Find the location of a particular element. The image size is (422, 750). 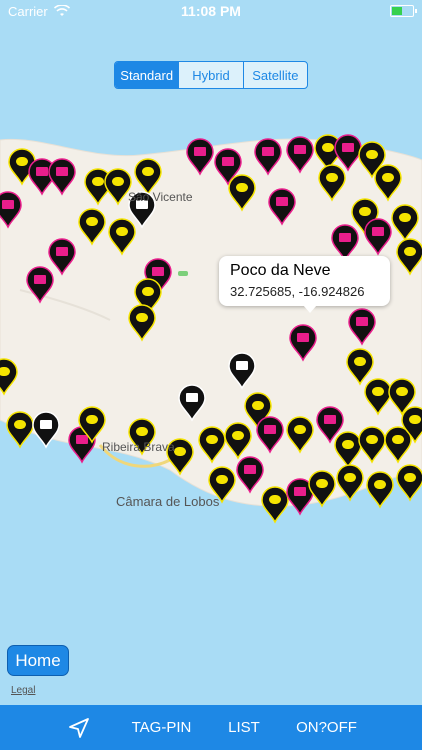

map-type-segmented-control: Standard Hybrid Satellite is located at coordinates (211, 75).